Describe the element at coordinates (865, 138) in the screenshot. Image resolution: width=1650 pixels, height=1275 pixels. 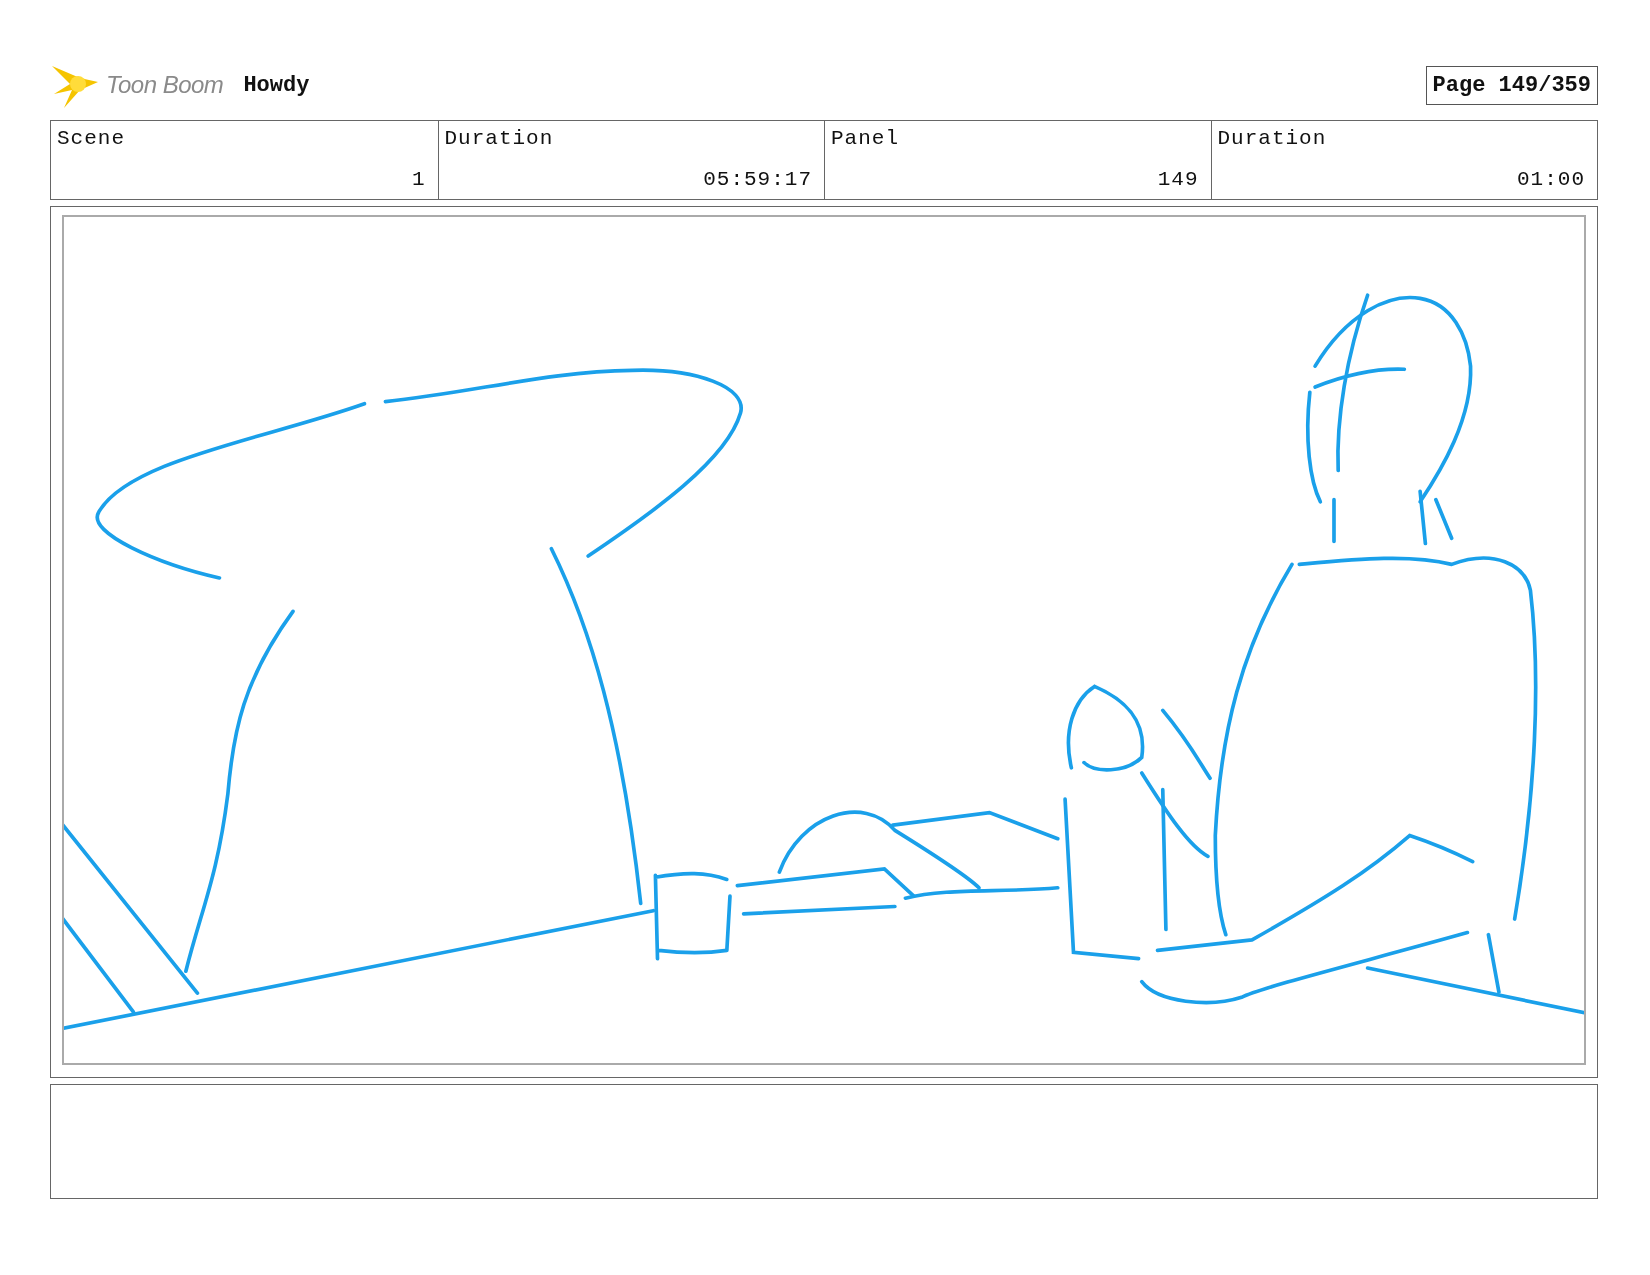
I see `field-label: Panel` at that location.